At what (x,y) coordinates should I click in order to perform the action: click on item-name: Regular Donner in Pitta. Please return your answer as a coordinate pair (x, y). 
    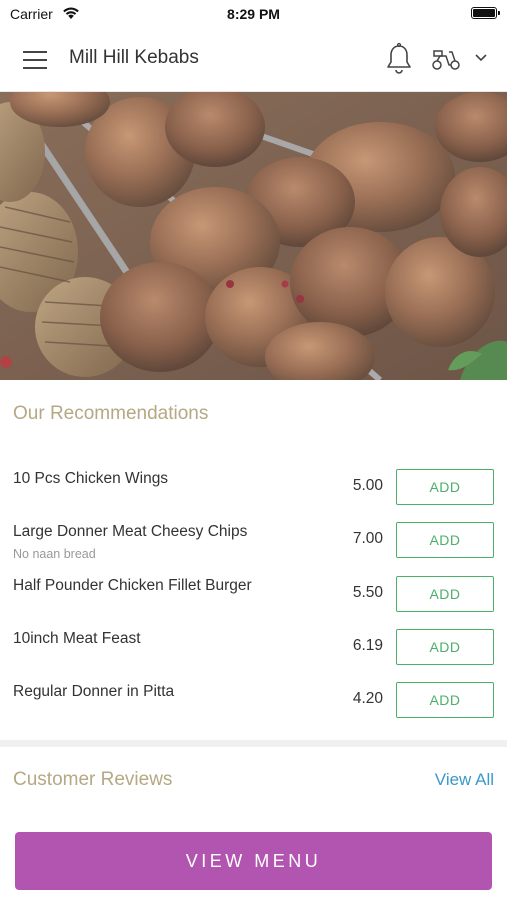
    Looking at the image, I should click on (94, 691).